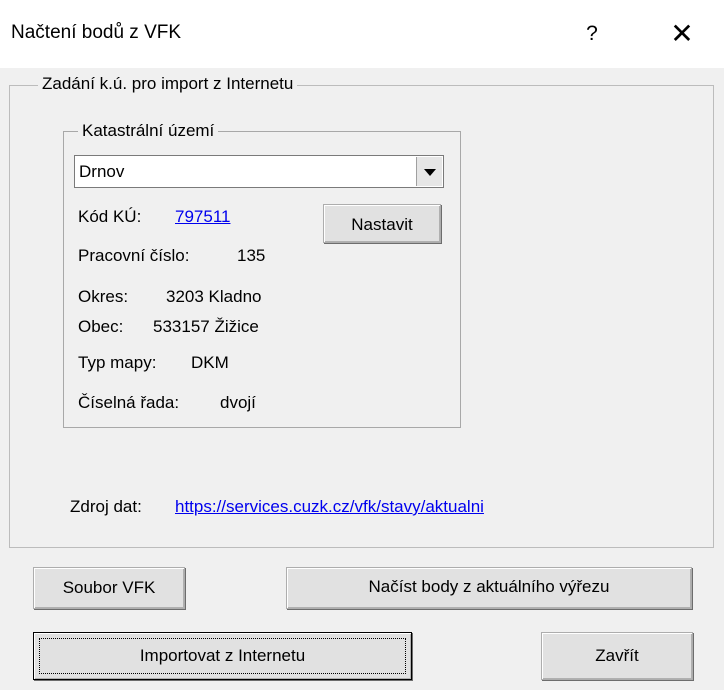 The width and height of the screenshot is (724, 690). Describe the element at coordinates (210, 362) in the screenshot. I see `map-type-value: DKM` at that location.